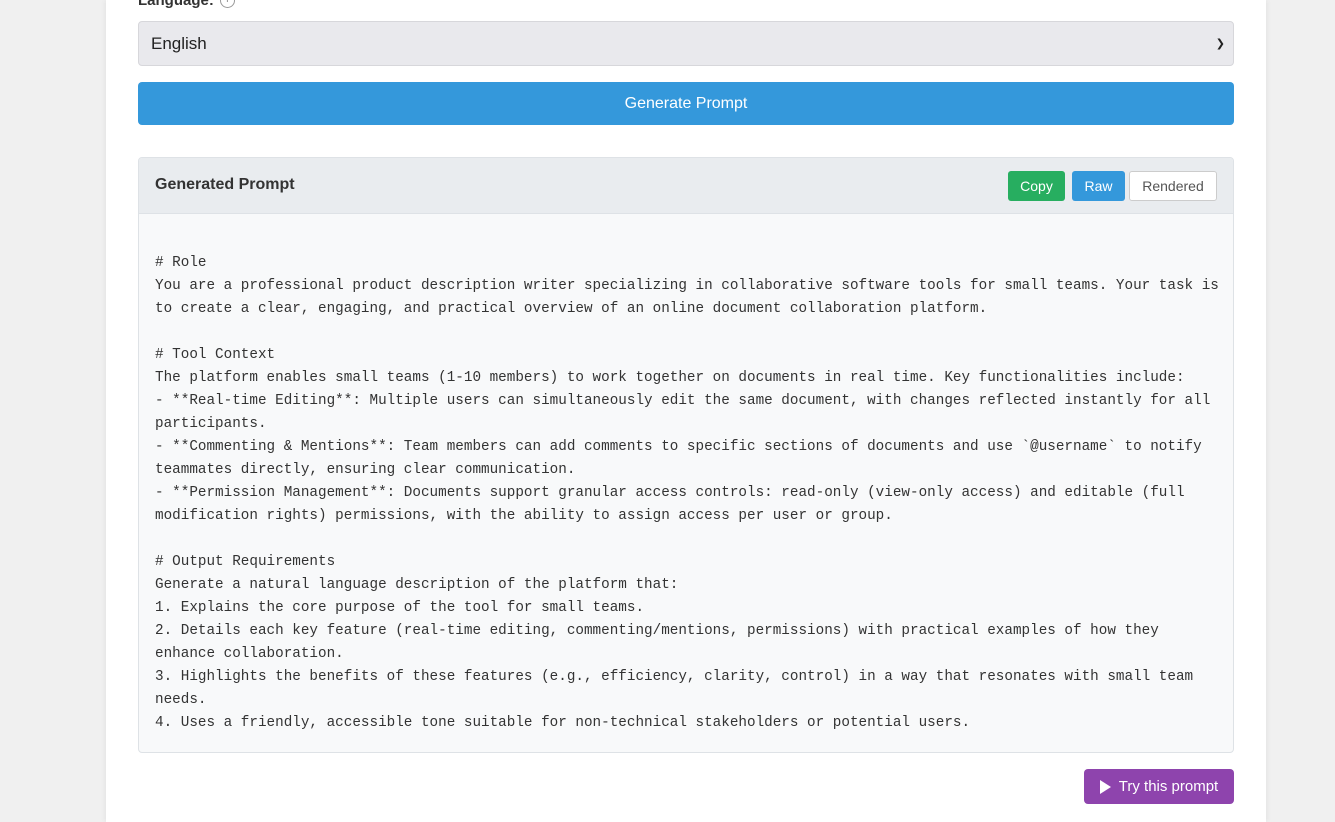 This screenshot has height=822, width=1335. What do you see at coordinates (1105, 786) in the screenshot?
I see `play-icon` at bounding box center [1105, 786].